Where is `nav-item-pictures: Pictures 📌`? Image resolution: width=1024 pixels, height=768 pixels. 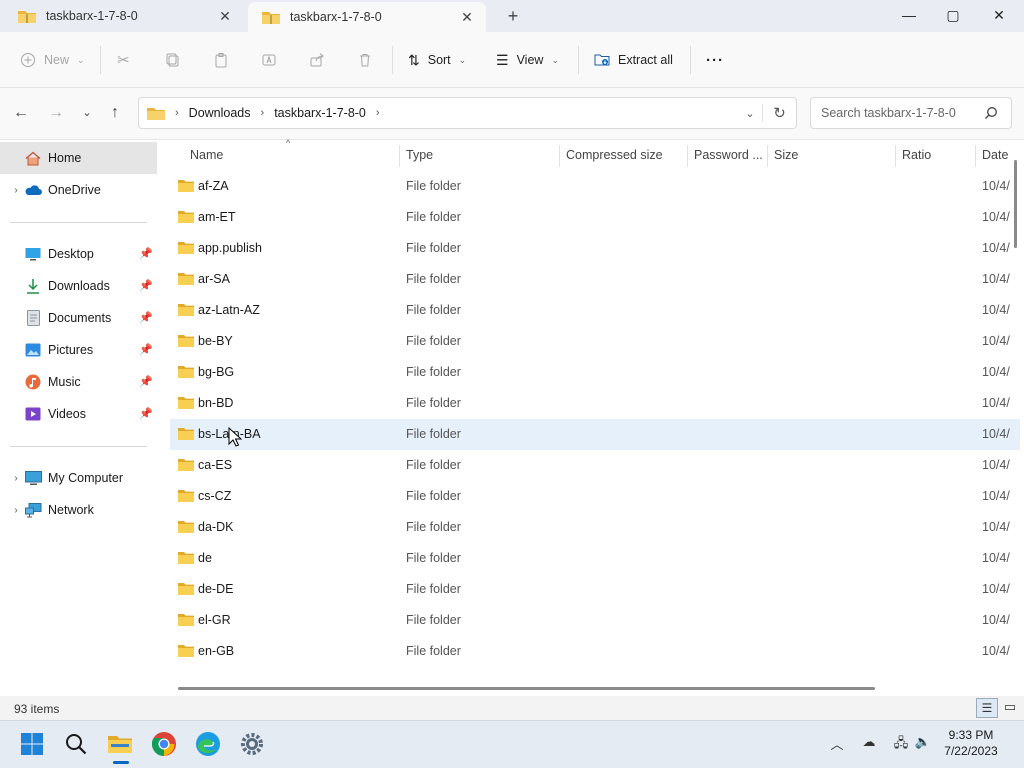 nav-item-pictures: Pictures 📌 is located at coordinates (78, 350).